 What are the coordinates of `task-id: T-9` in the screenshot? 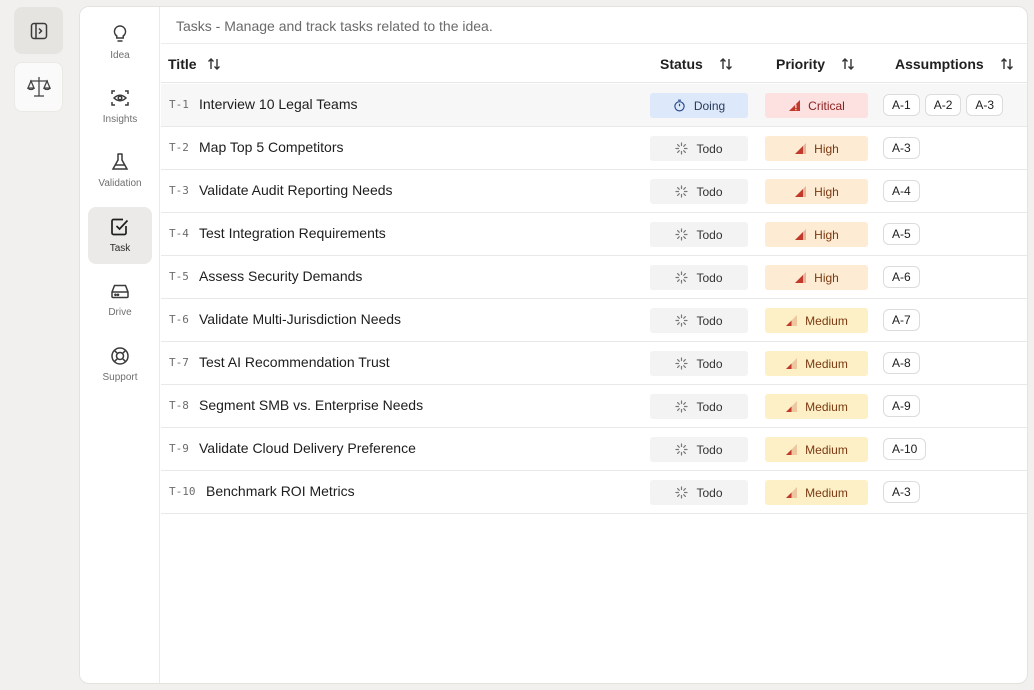 It's located at (179, 448).